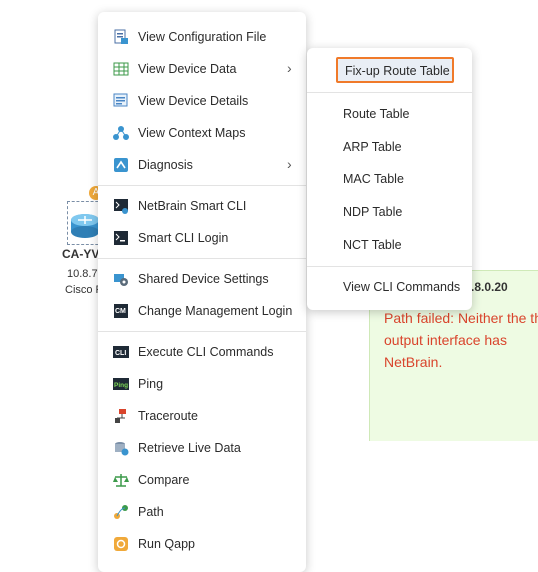  Describe the element at coordinates (202, 480) in the screenshot. I see `menu-item-compare: Compare` at that location.